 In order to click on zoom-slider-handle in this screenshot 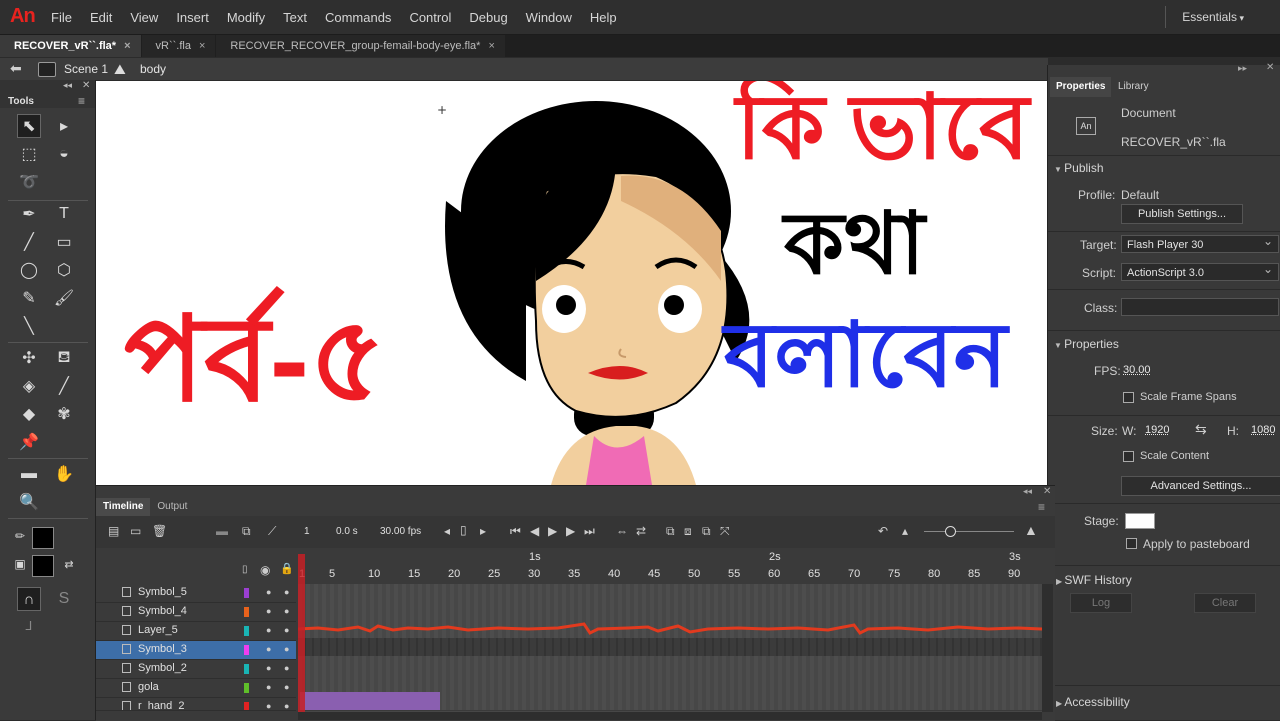, I will do `click(950, 531)`.